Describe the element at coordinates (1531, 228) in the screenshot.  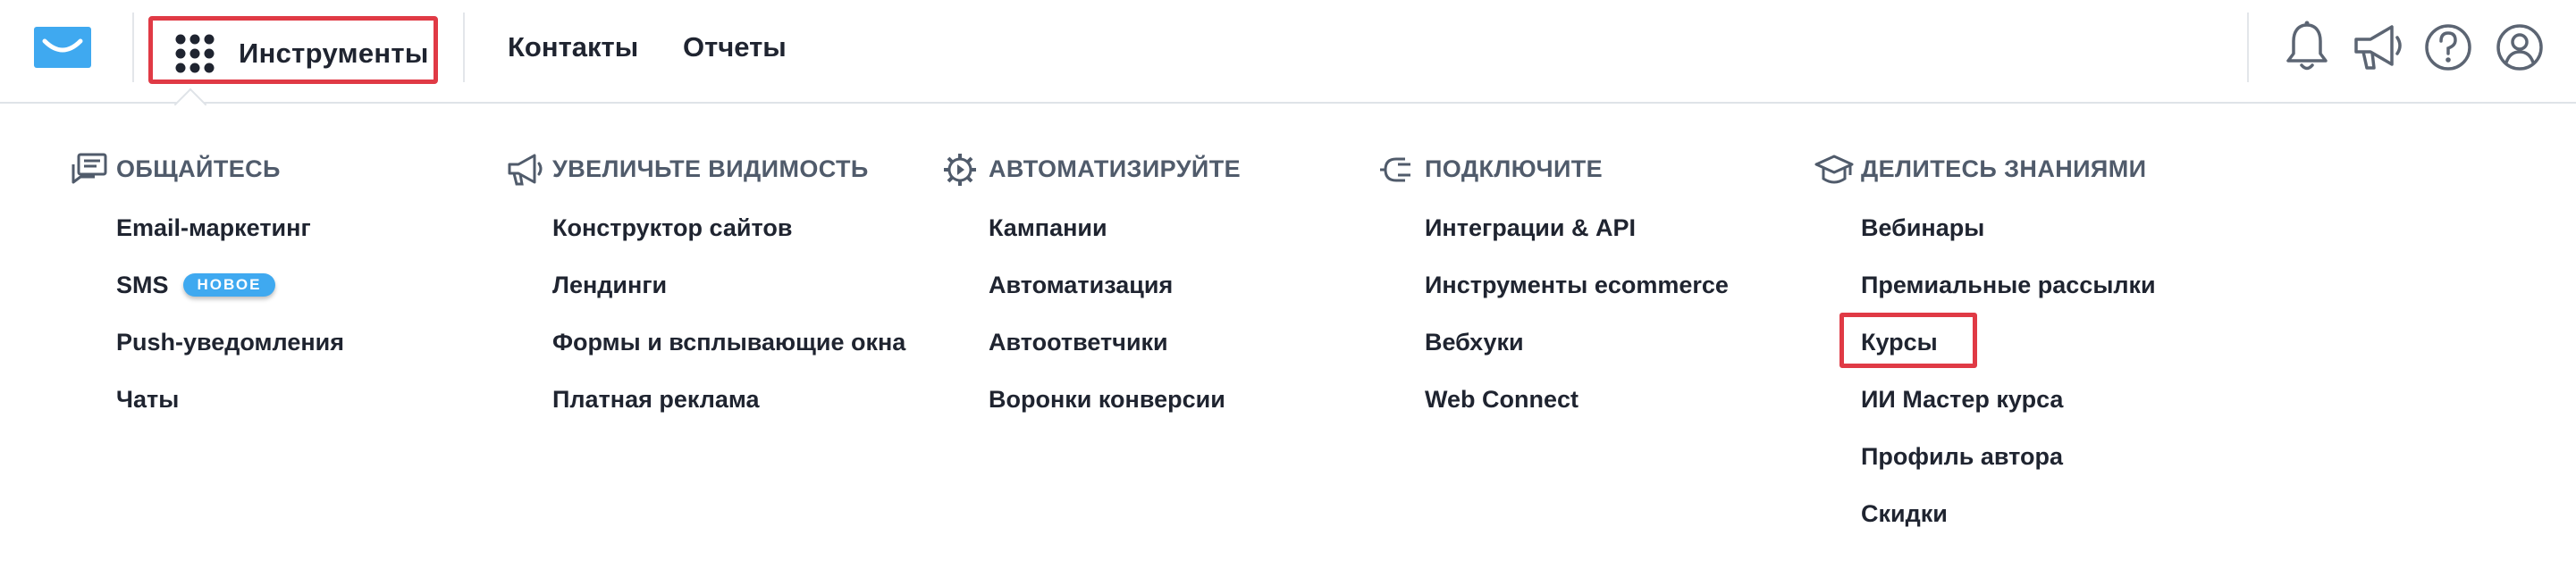
I see `menu-item-integrations-api: Интеграции & API` at that location.